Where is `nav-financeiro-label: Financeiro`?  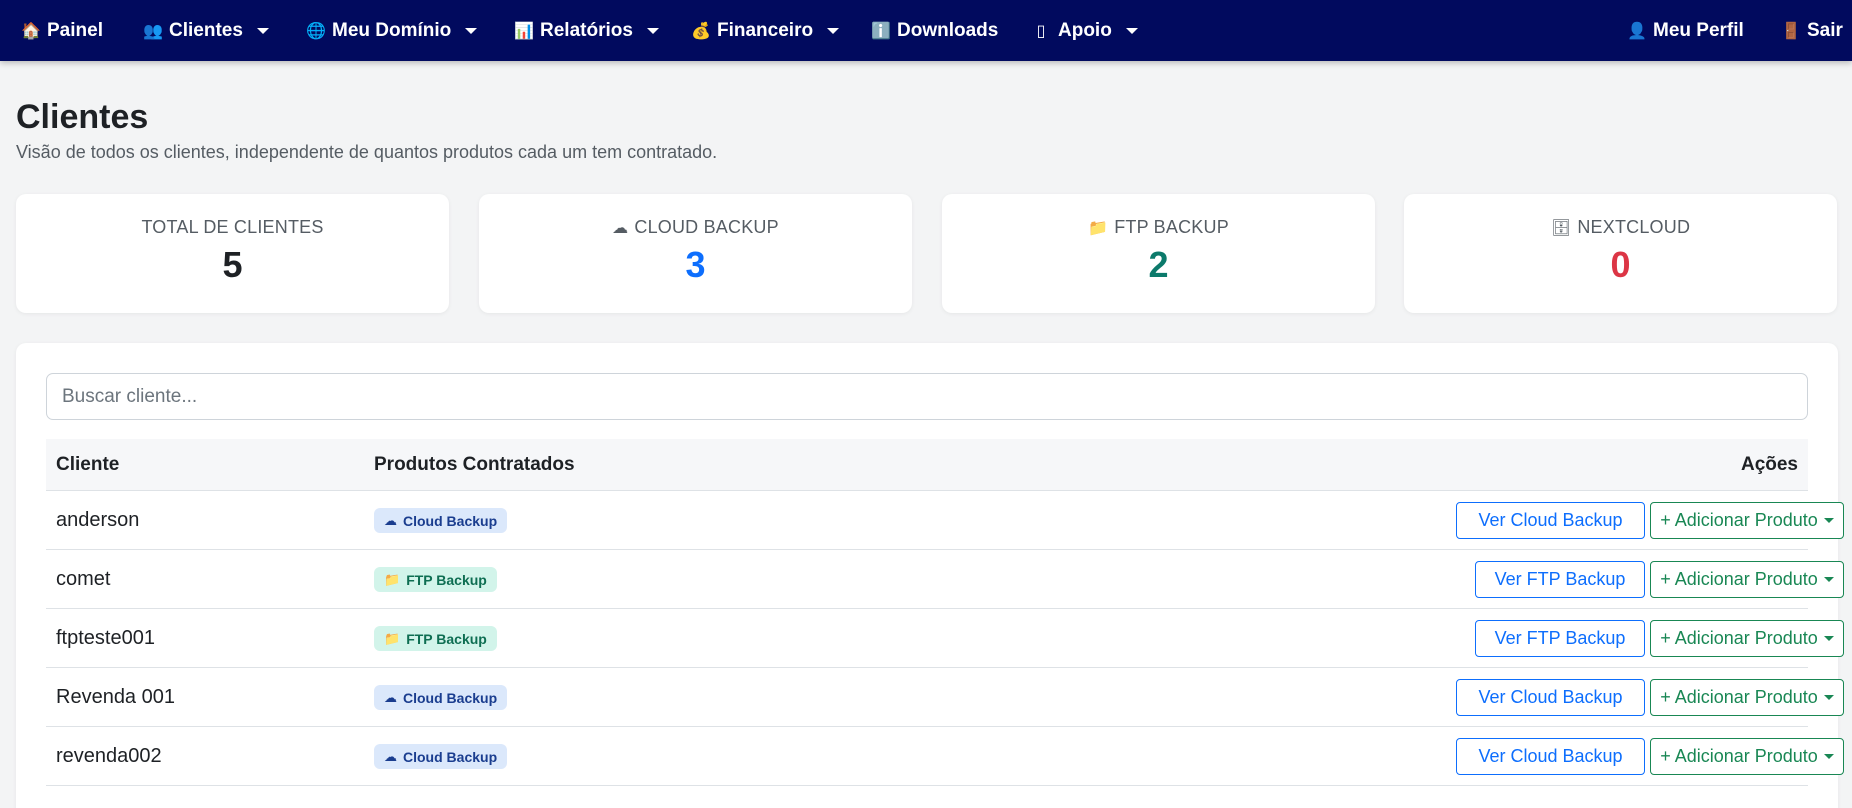
nav-financeiro-label: Financeiro is located at coordinates (765, 30).